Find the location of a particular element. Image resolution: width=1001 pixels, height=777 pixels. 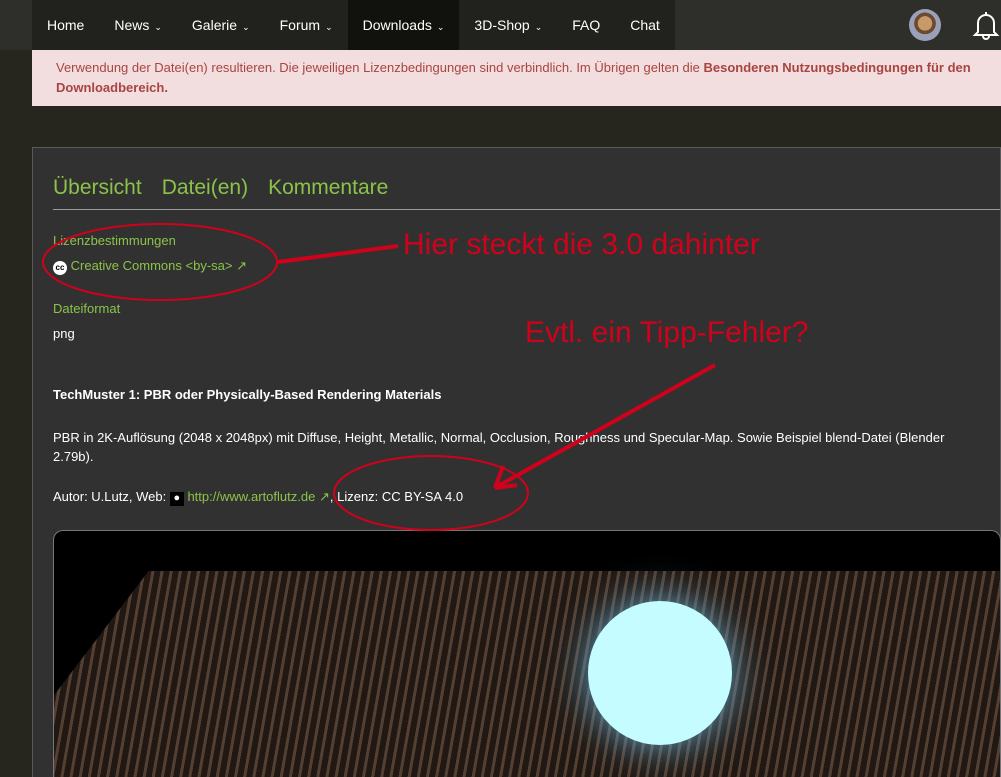

nav-item-label: Home is located at coordinates (66, 25).